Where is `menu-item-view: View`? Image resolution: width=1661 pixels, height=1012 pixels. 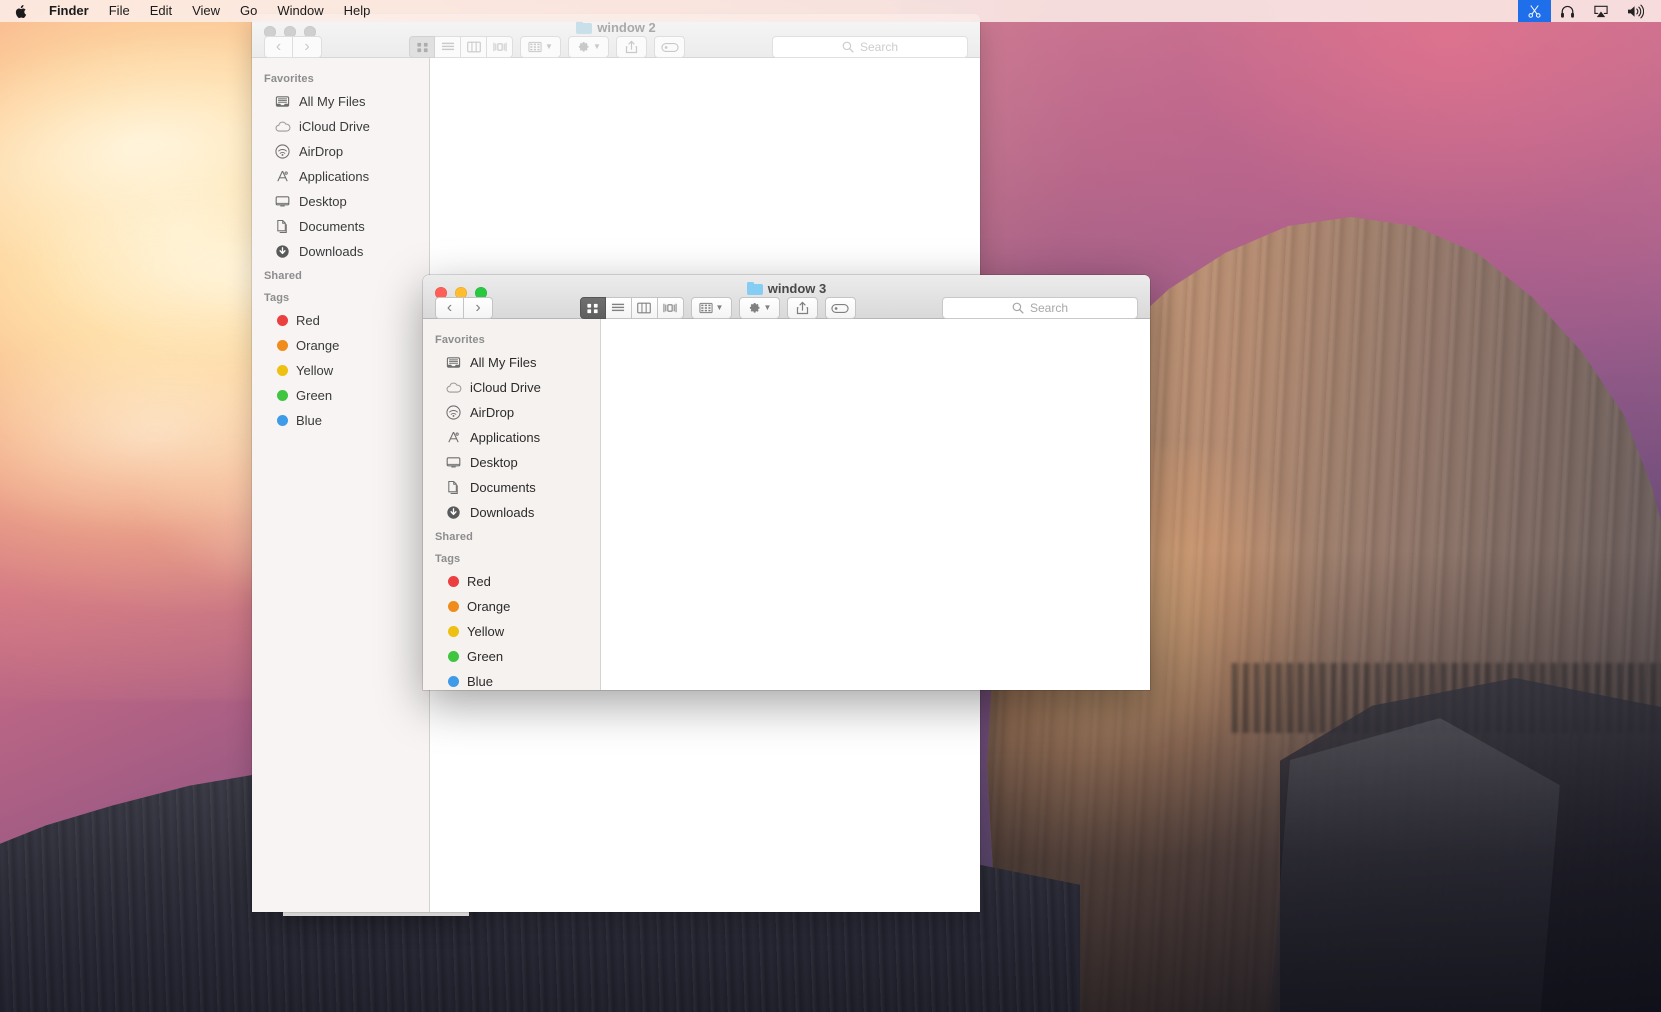
menu-item-view: View is located at coordinates (206, 11).